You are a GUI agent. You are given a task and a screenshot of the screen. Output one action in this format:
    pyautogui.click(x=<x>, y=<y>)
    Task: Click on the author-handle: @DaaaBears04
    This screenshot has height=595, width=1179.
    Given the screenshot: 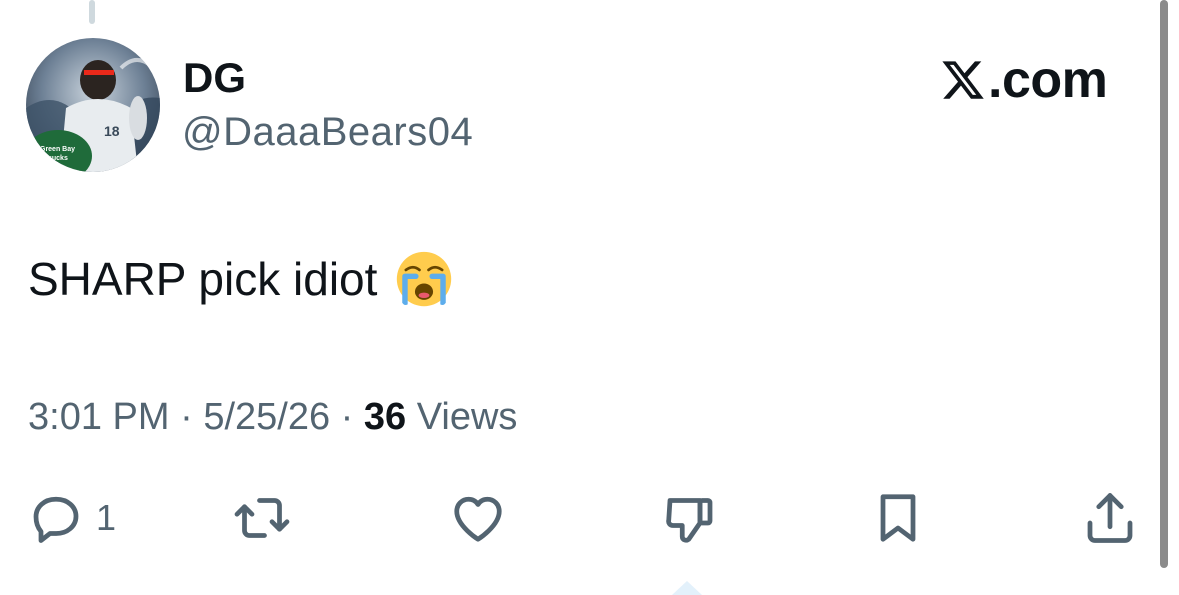 What is the action you would take?
    pyautogui.click(x=327, y=132)
    